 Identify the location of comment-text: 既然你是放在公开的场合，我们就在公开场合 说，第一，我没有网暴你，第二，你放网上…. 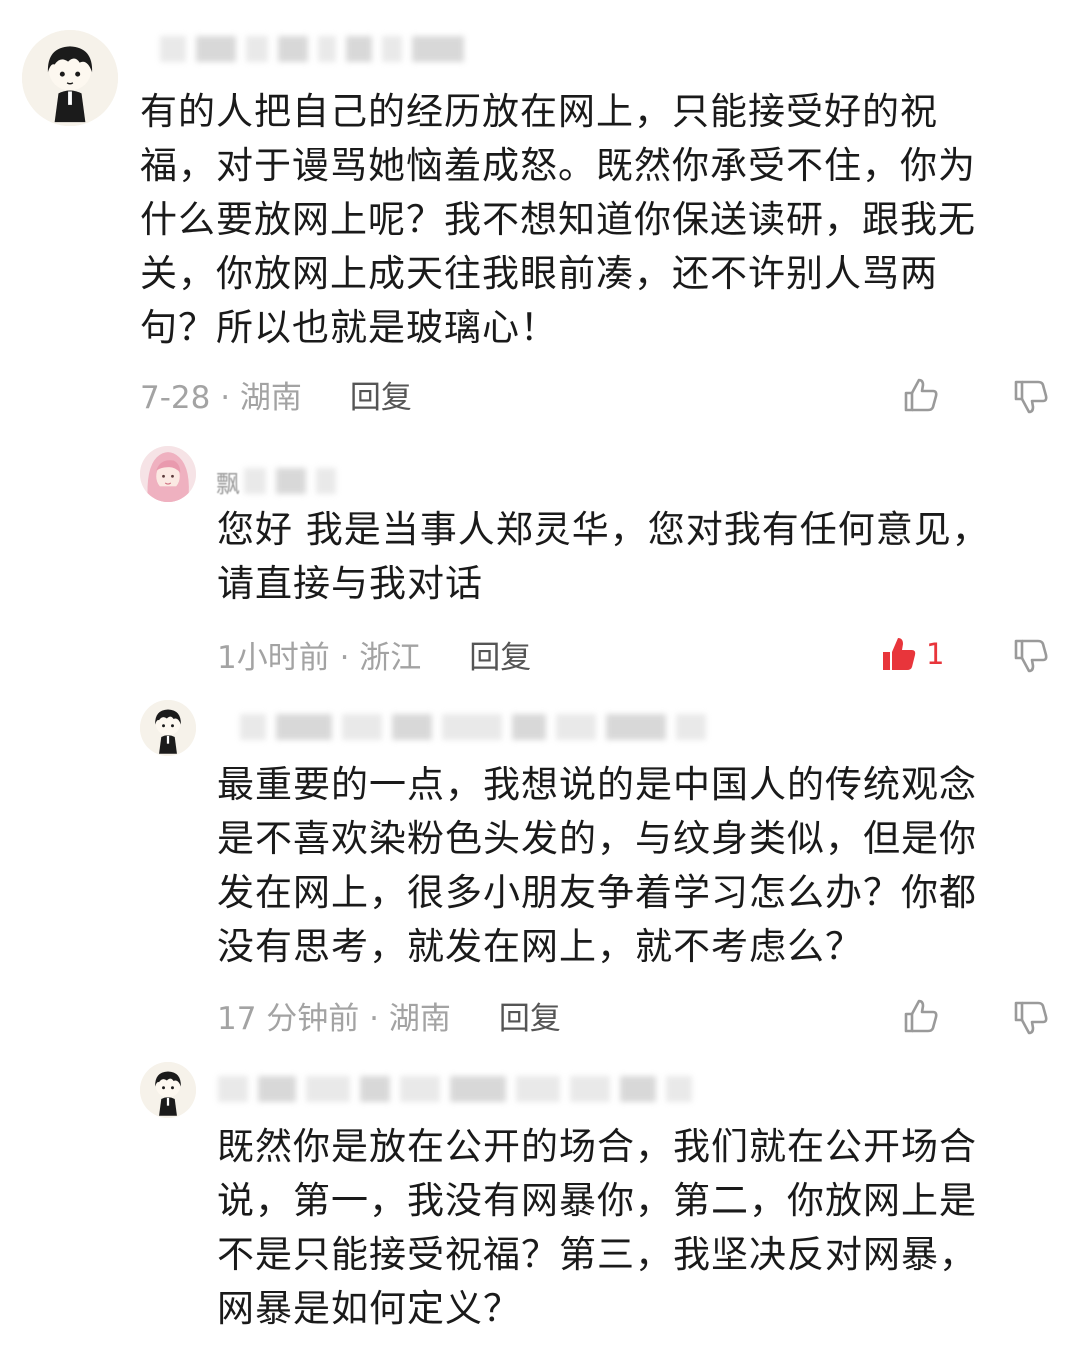
(597, 1227).